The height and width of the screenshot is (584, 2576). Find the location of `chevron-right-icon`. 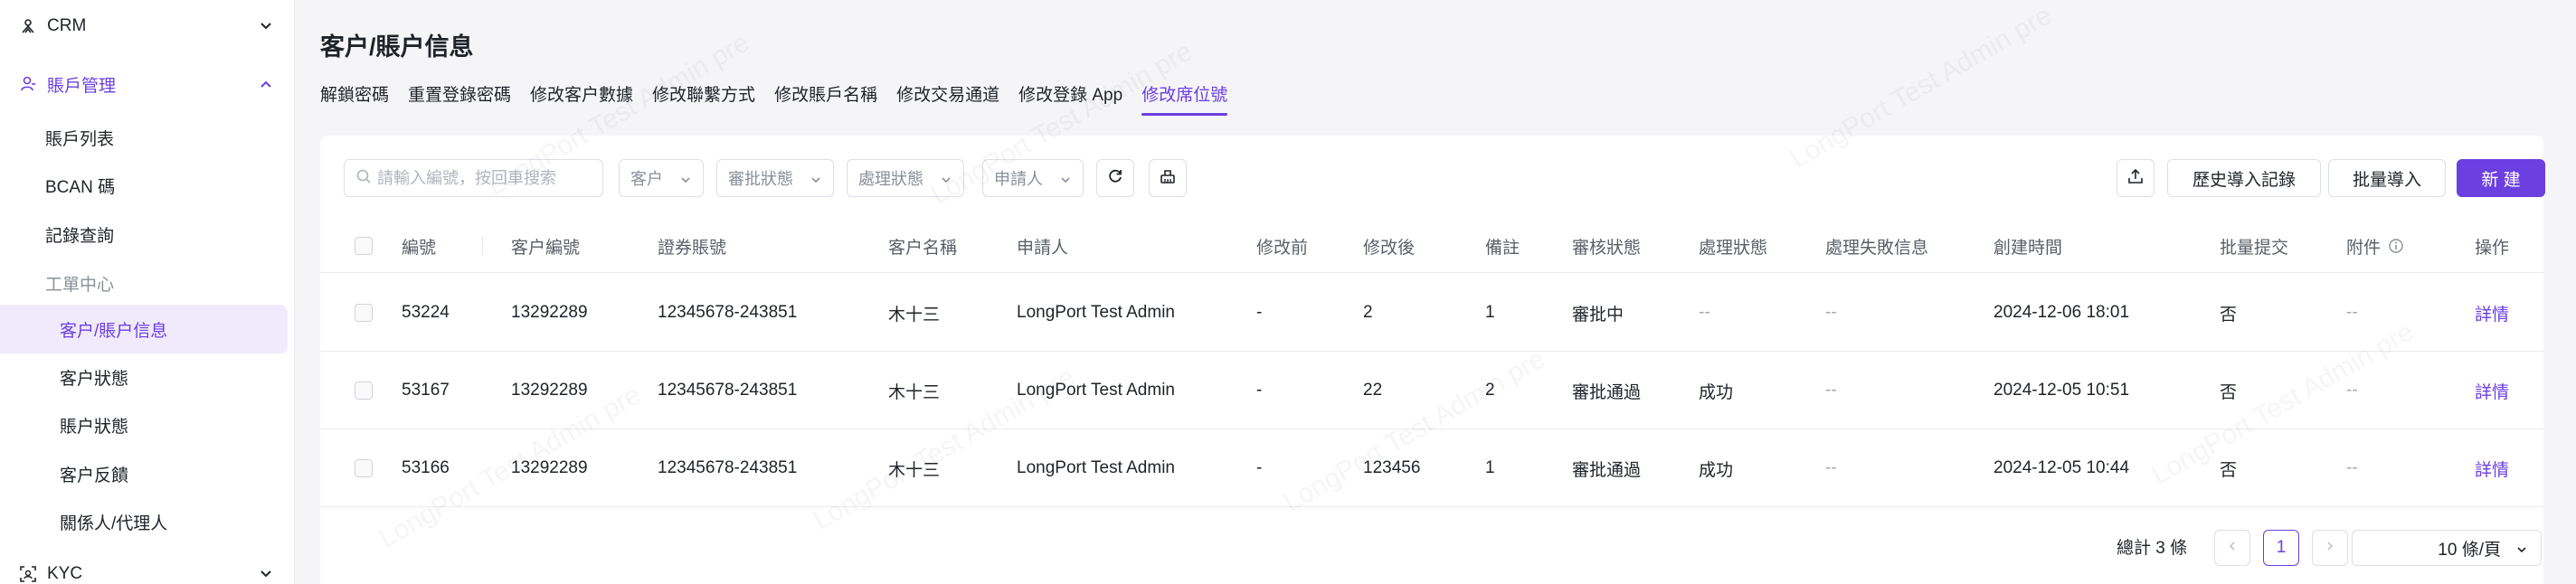

chevron-right-icon is located at coordinates (2330, 548).